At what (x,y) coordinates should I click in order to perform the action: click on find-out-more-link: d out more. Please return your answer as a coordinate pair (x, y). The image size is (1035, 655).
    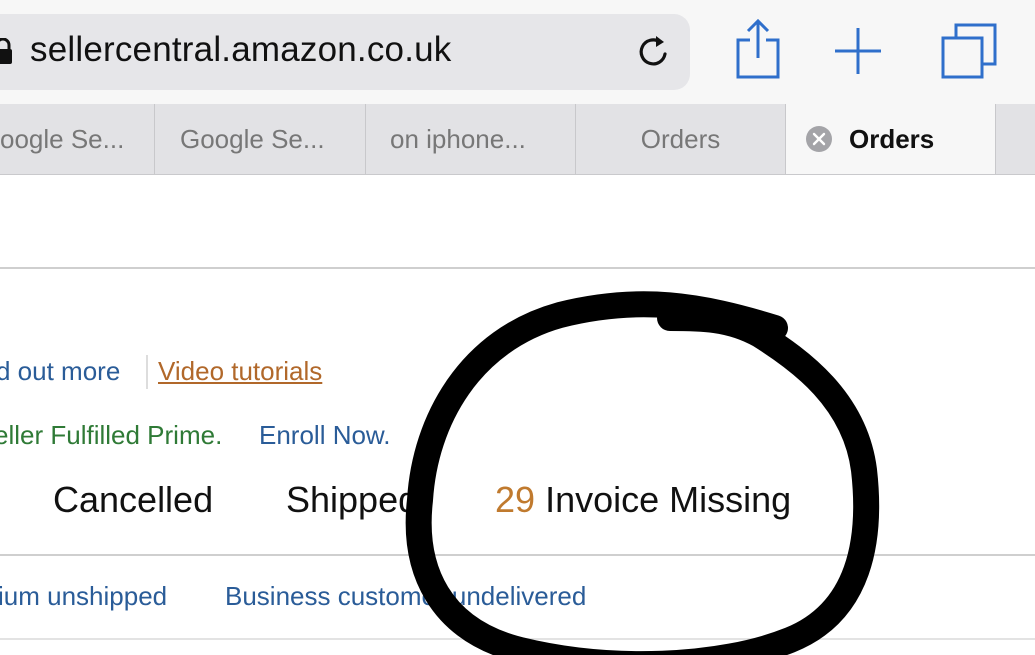
    Looking at the image, I should click on (60, 371).